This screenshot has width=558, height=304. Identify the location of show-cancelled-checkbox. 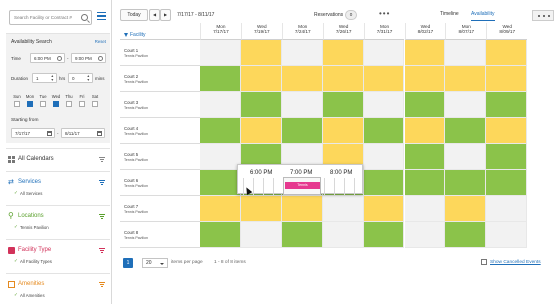
(484, 262).